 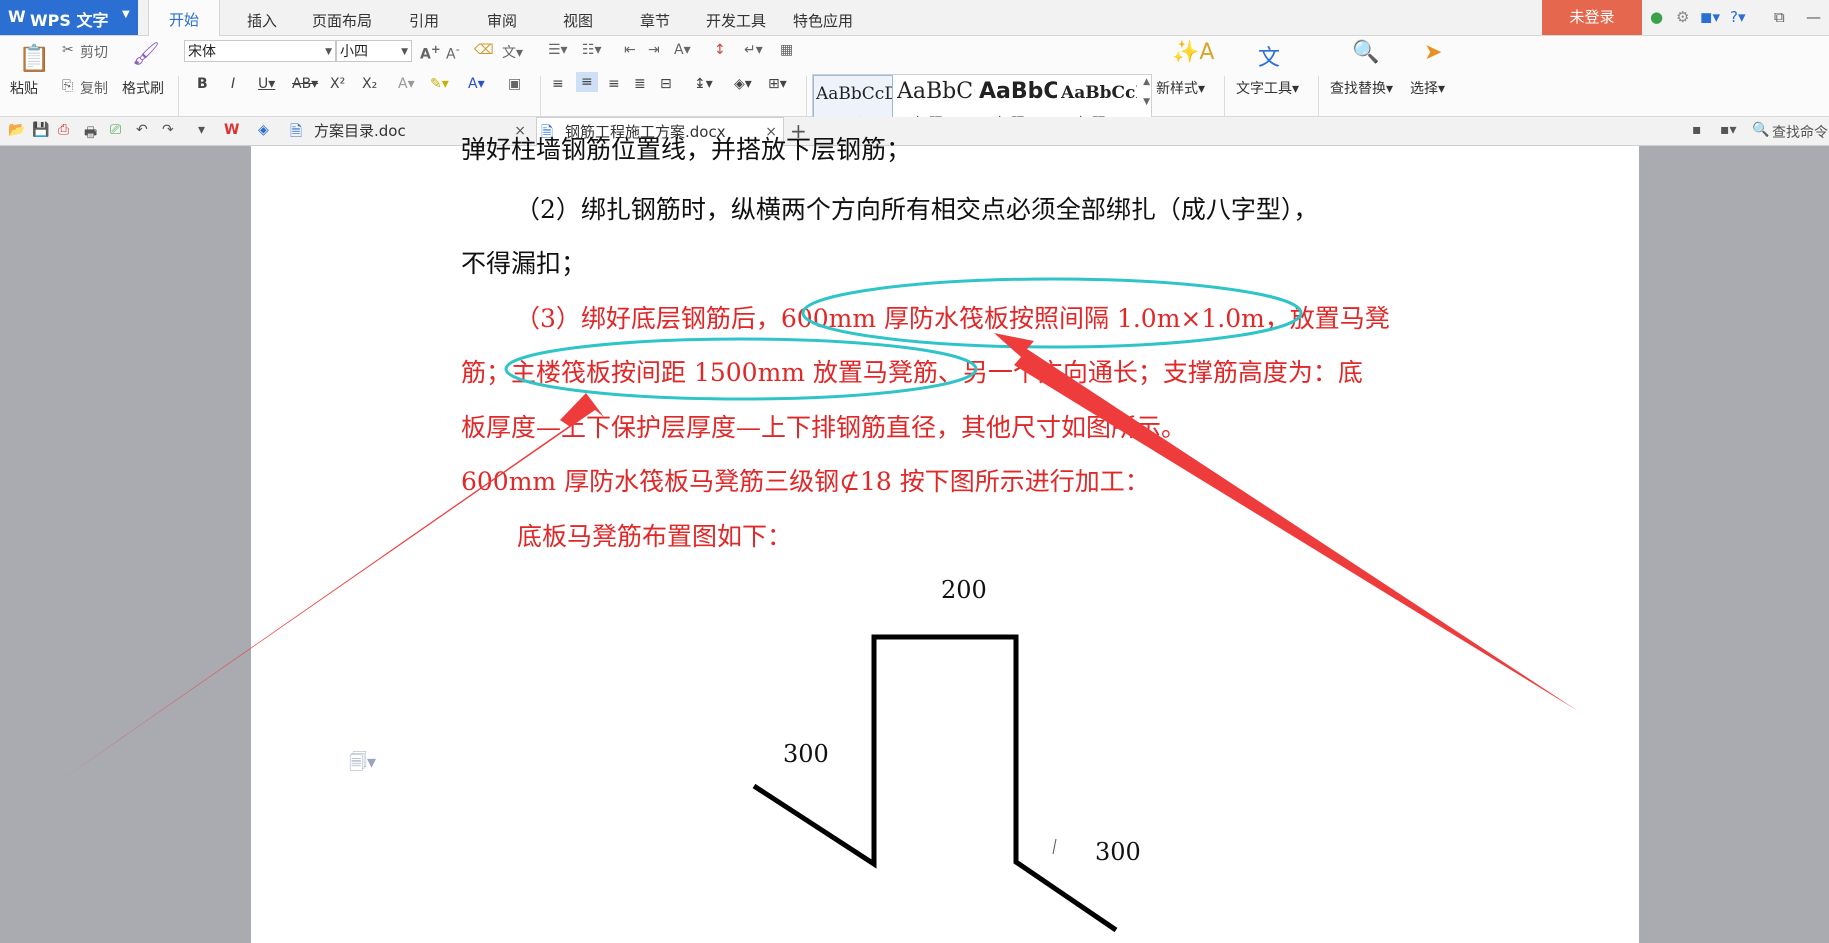 I want to click on text-effect-icon: A▾, so click(x=406, y=84).